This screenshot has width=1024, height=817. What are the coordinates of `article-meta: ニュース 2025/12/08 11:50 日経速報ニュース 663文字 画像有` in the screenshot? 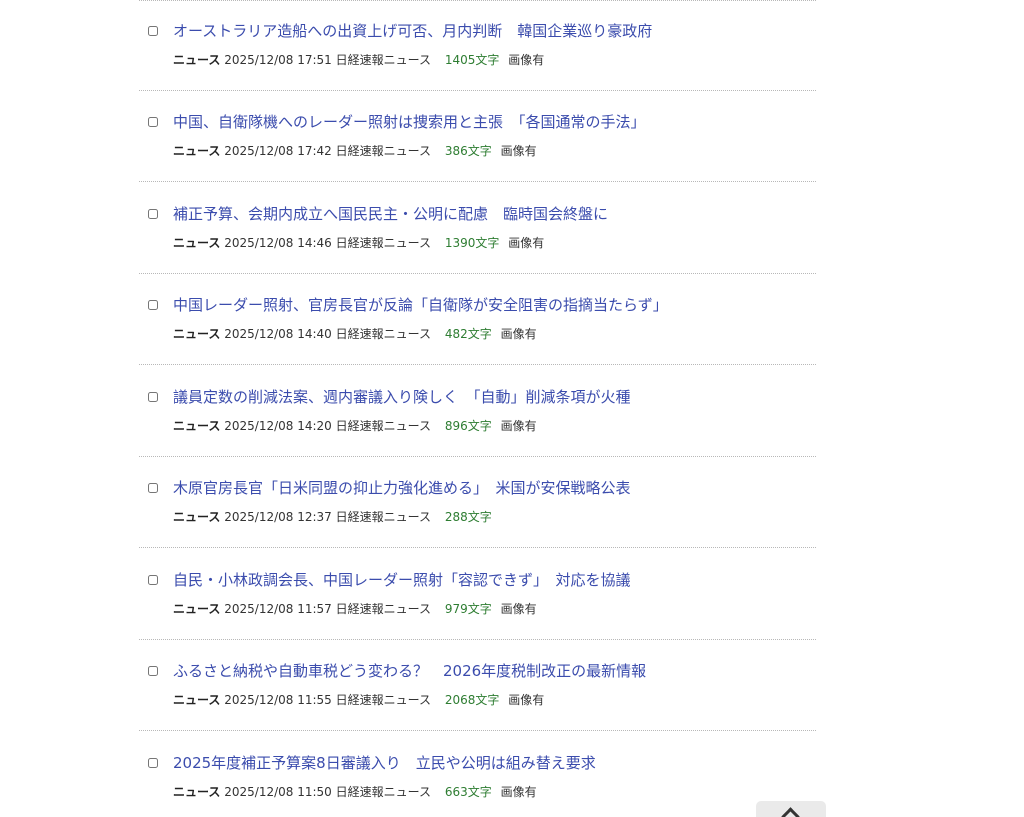 It's located at (355, 792).